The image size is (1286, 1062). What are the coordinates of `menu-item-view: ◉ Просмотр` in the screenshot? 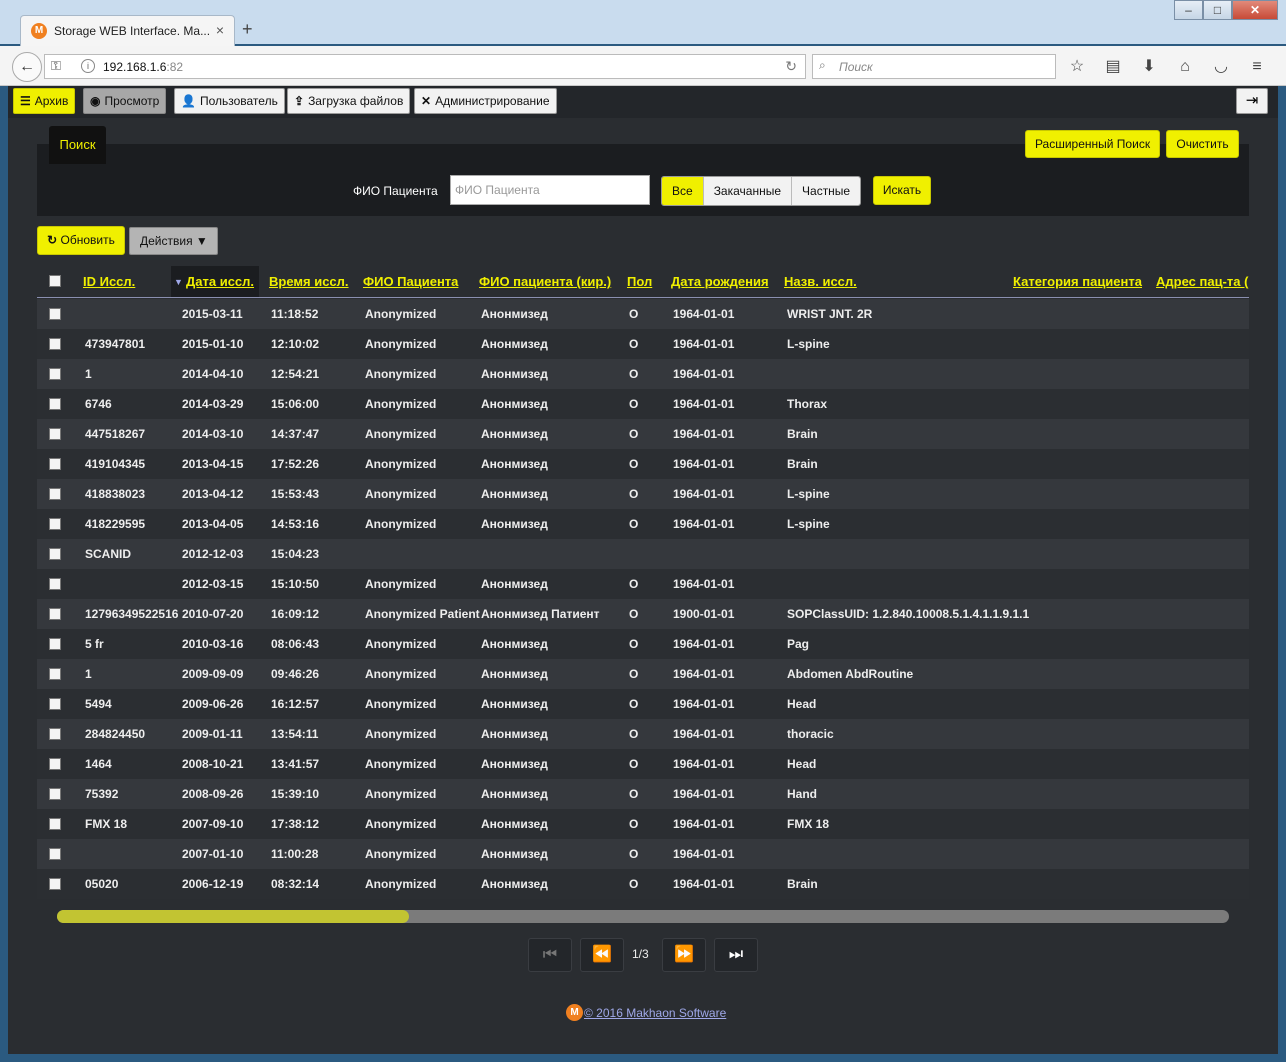 It's located at (125, 101).